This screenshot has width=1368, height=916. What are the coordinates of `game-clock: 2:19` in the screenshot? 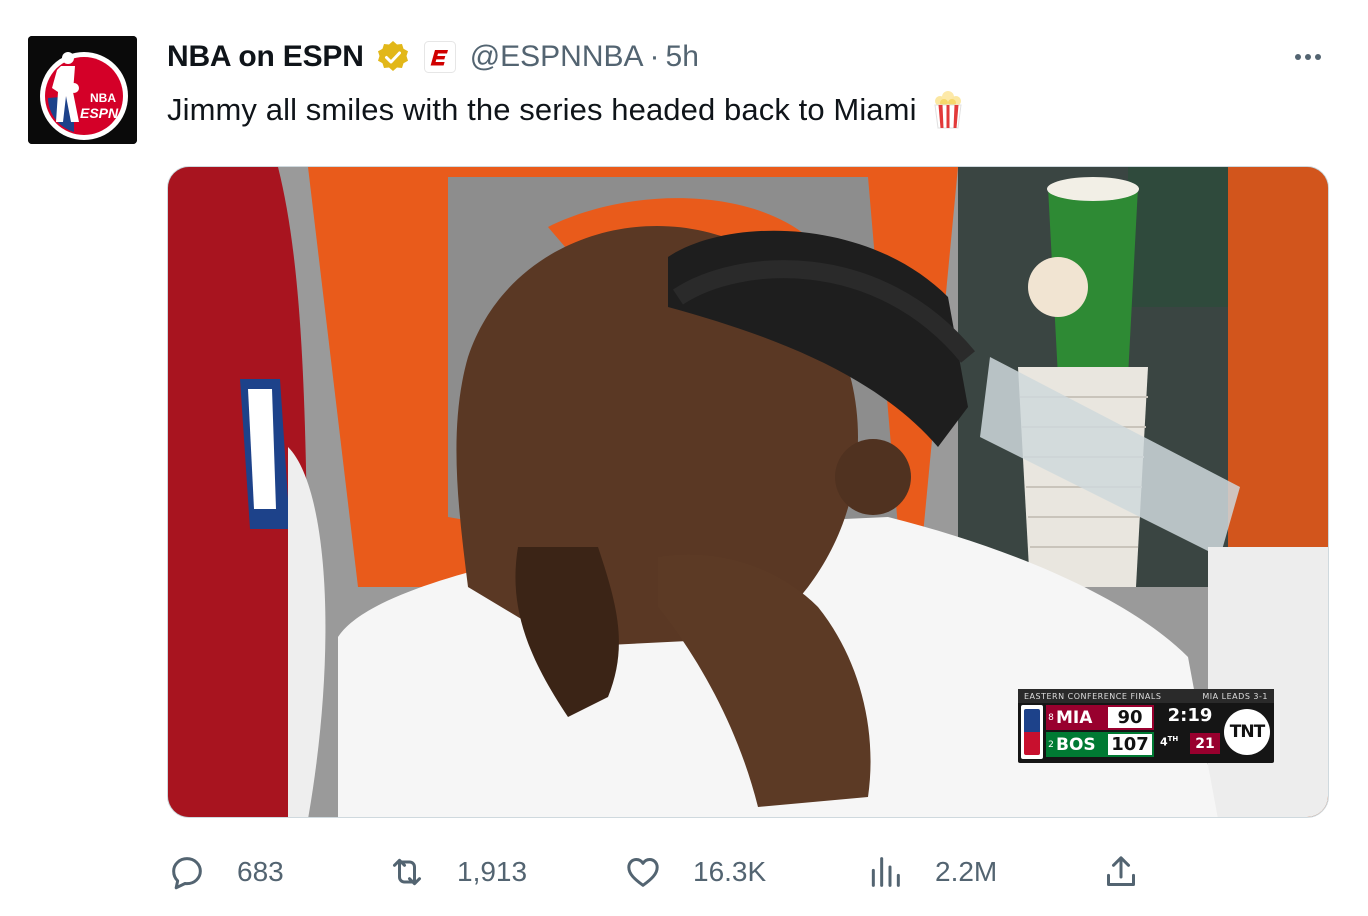 It's located at (1190, 715).